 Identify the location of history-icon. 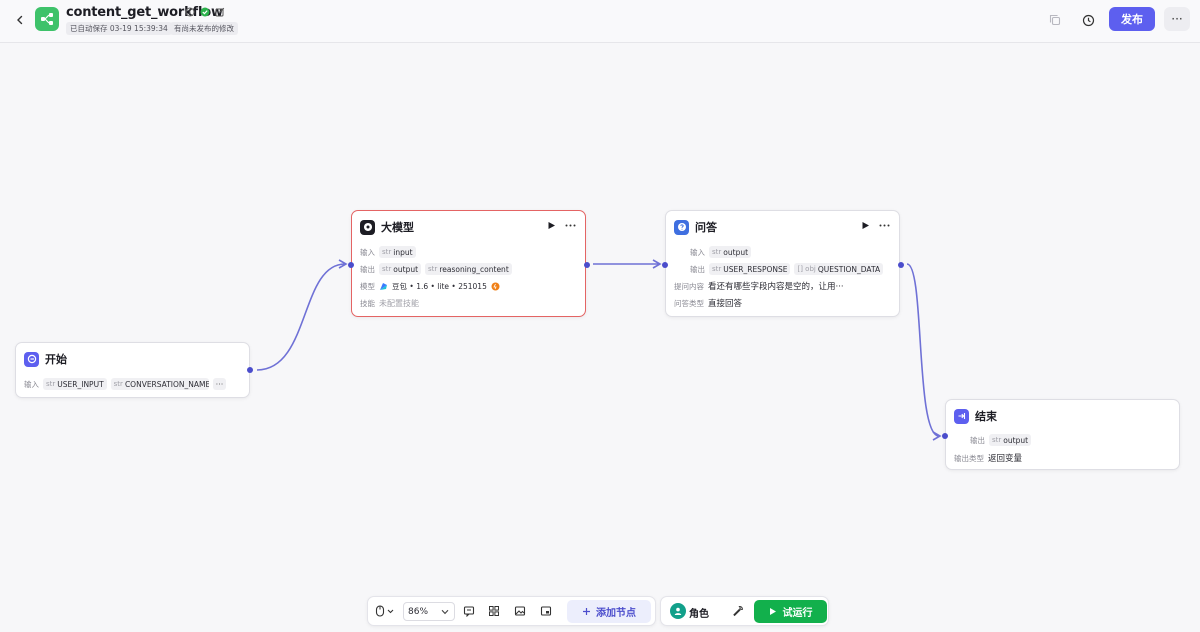
(1088, 20).